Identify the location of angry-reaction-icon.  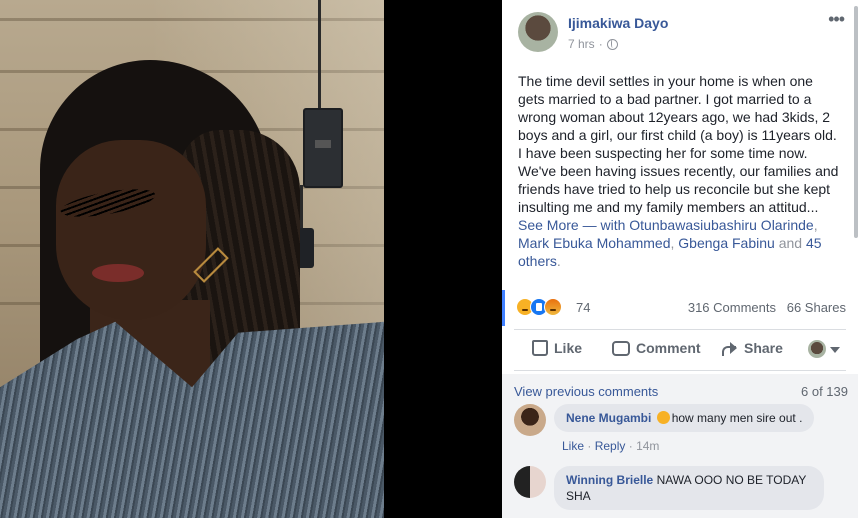
(553, 307).